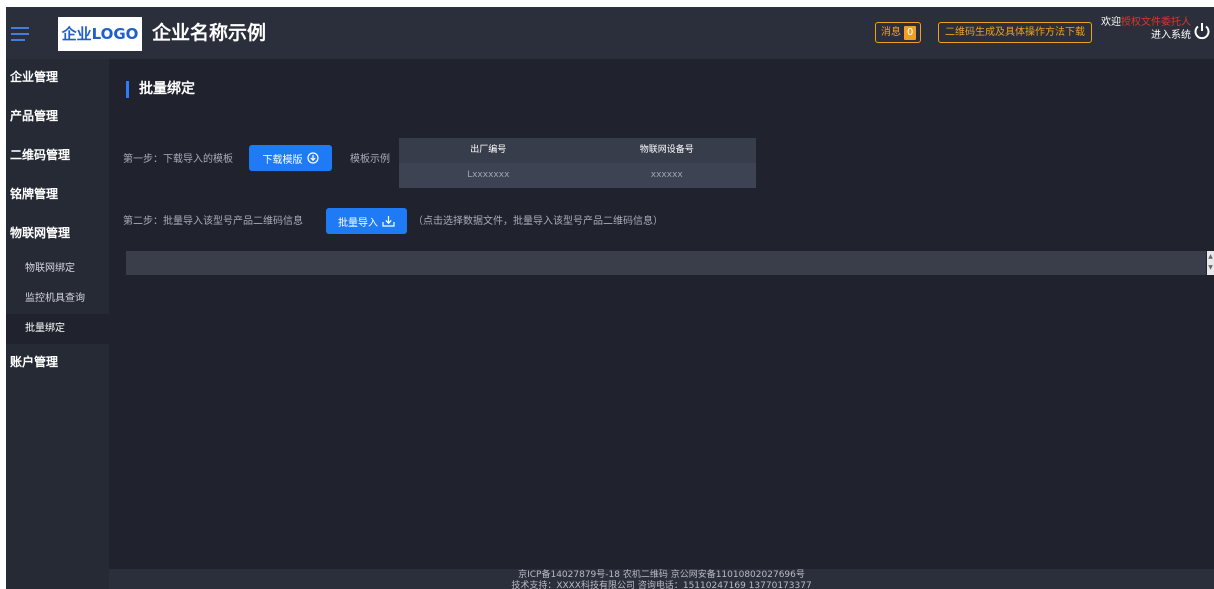 This screenshot has width=1214, height=589. What do you see at coordinates (891, 32) in the screenshot?
I see `messages-label: 消息` at bounding box center [891, 32].